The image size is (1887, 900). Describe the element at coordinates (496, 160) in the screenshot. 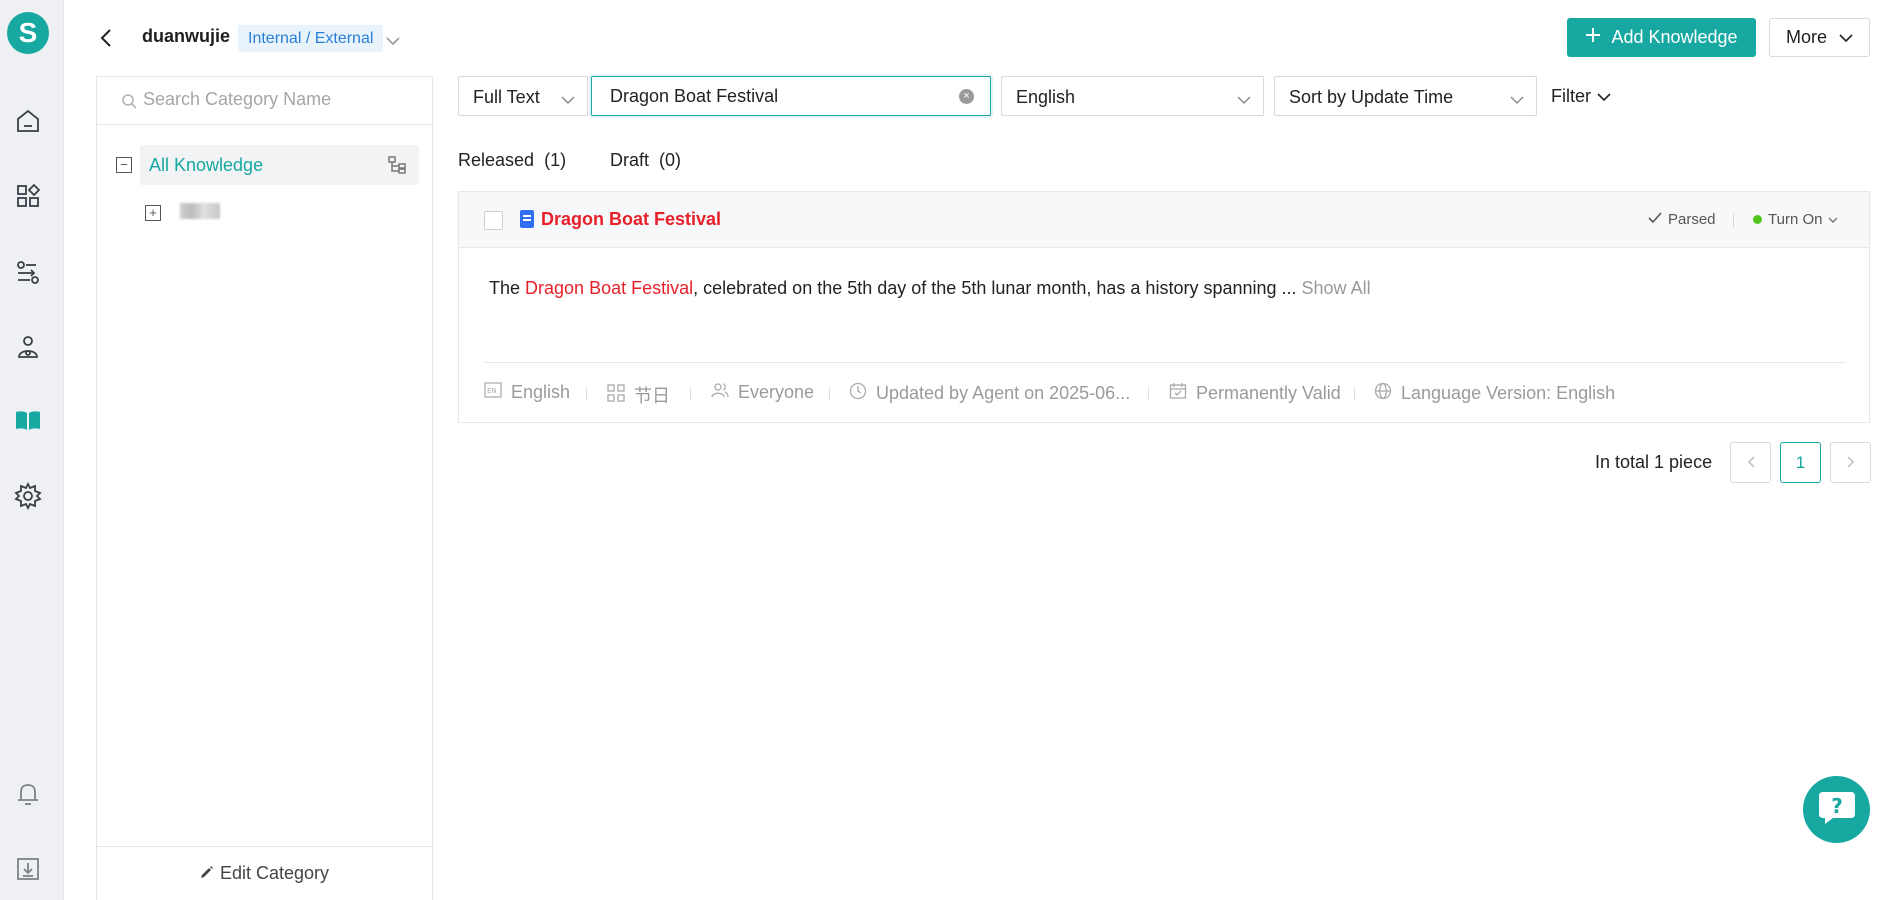

I see `tab-label: Released` at that location.